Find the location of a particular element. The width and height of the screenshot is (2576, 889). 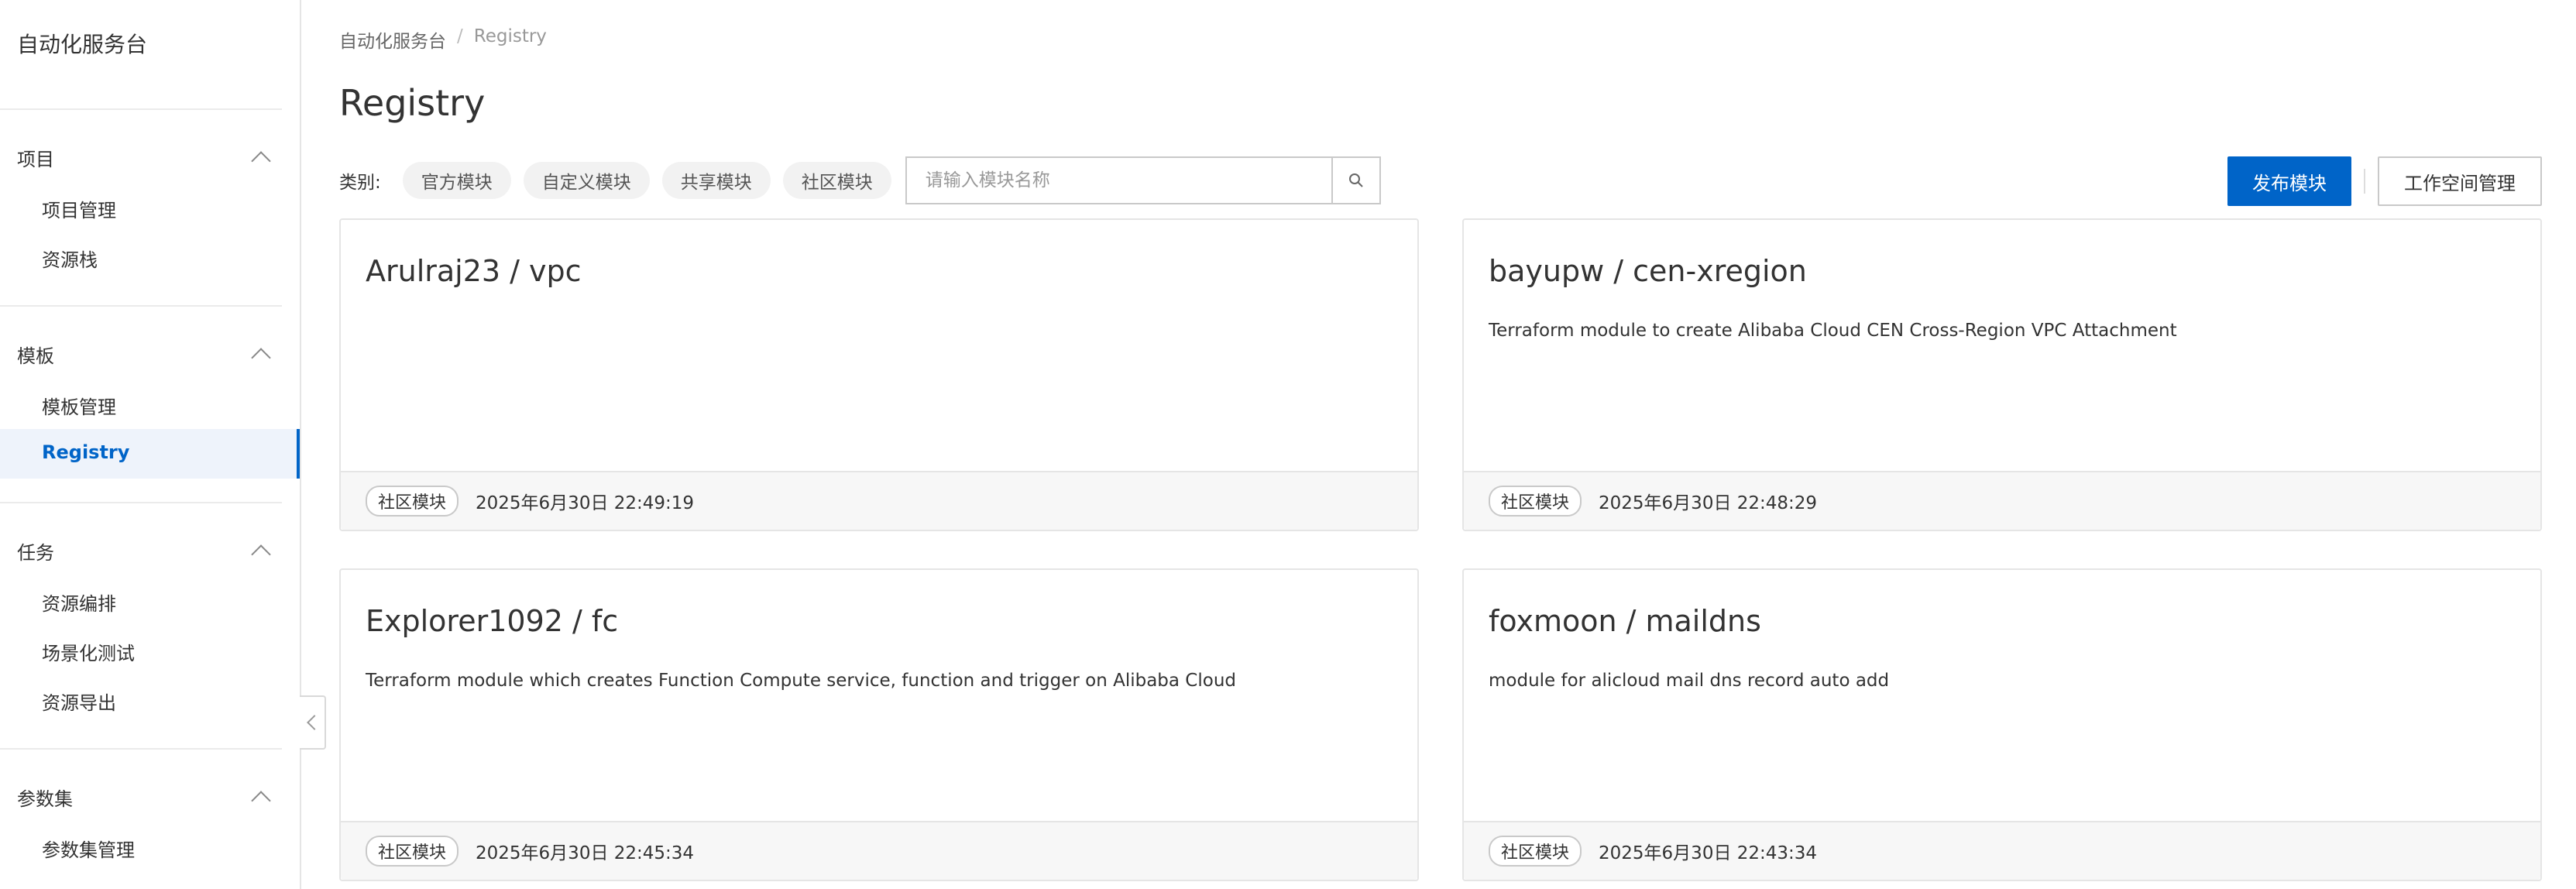

search-icon is located at coordinates (1355, 180).